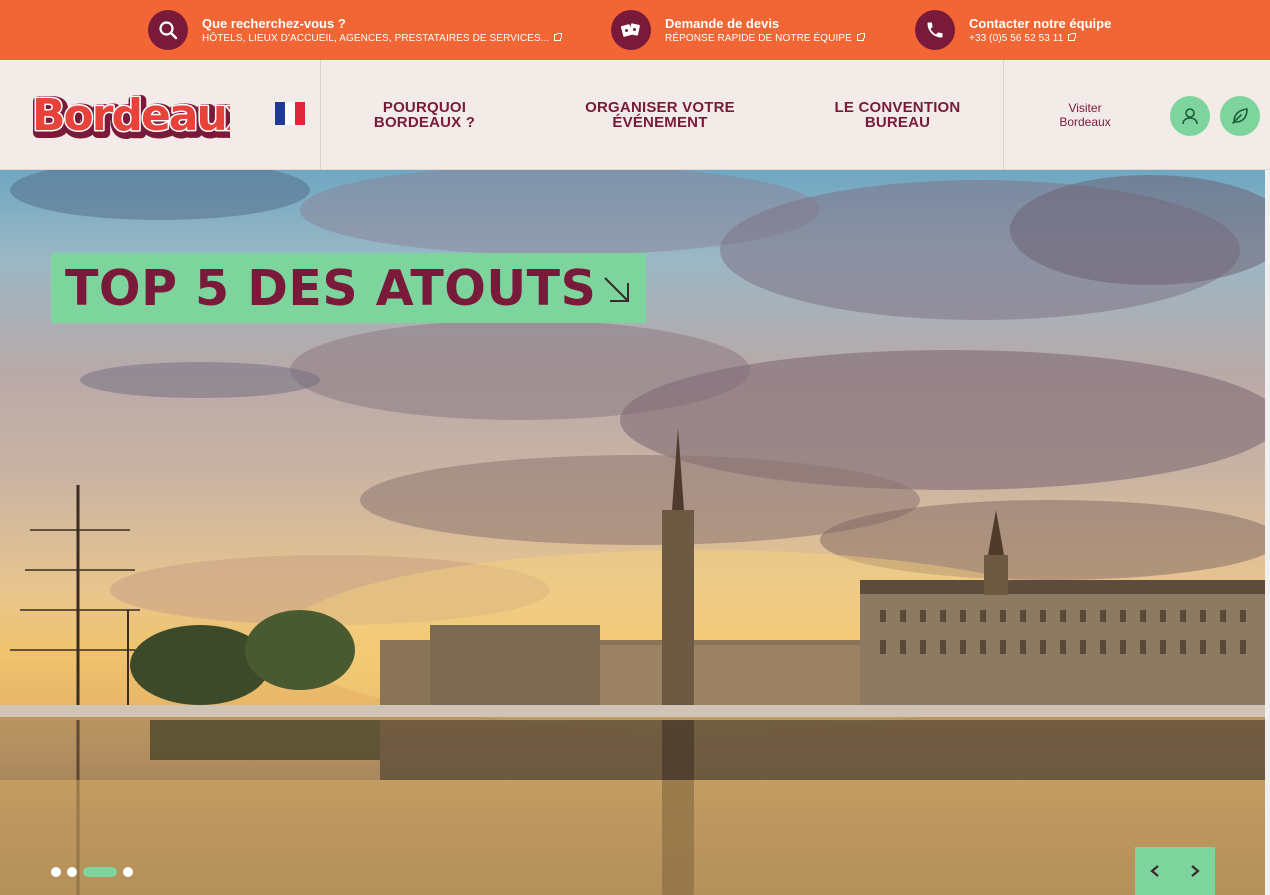 The image size is (1270, 895). I want to click on contact-title: Contacter notre équipe, so click(1040, 23).